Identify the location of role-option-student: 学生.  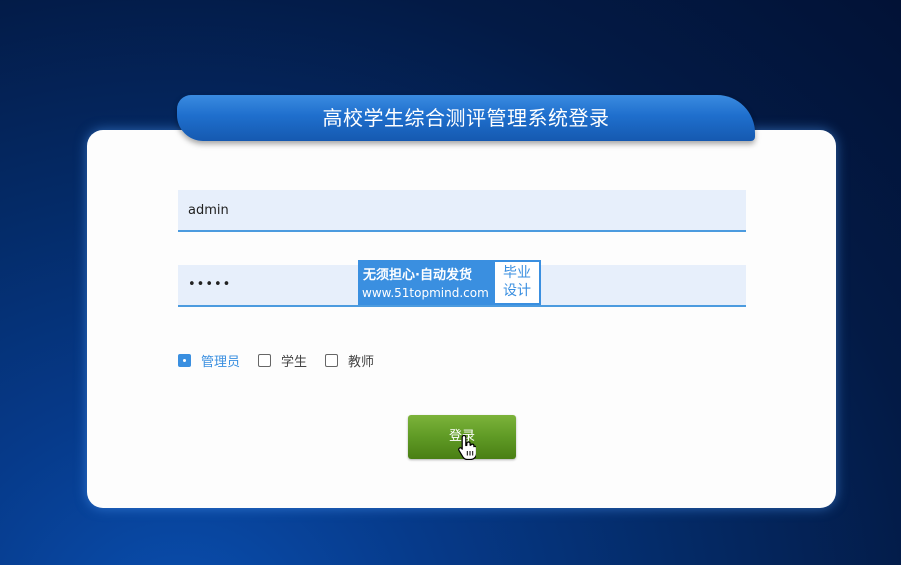
(282, 360).